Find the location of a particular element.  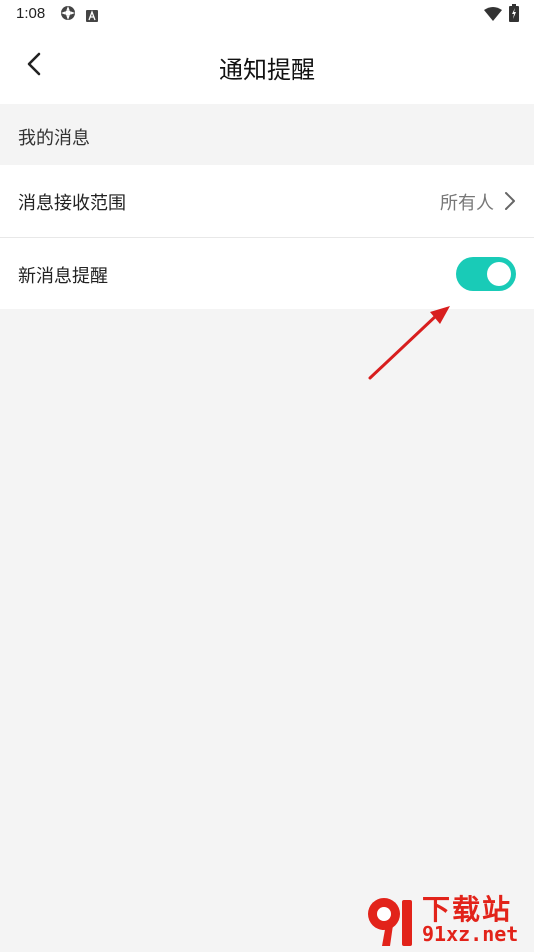

font-icon is located at coordinates (92, 16).